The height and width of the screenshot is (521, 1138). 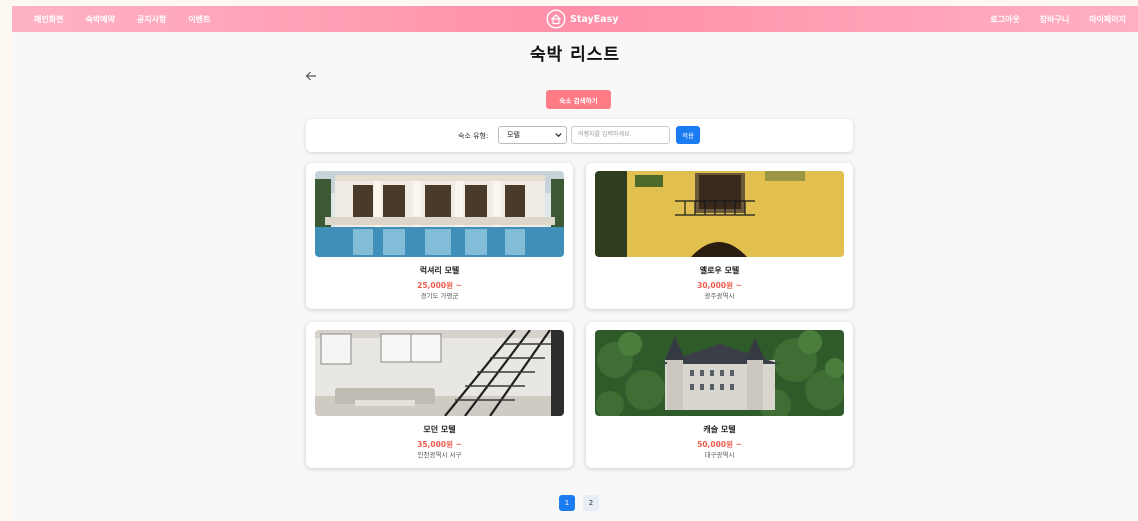 What do you see at coordinates (579, 503) in the screenshot?
I see `pagination: 1 2` at bounding box center [579, 503].